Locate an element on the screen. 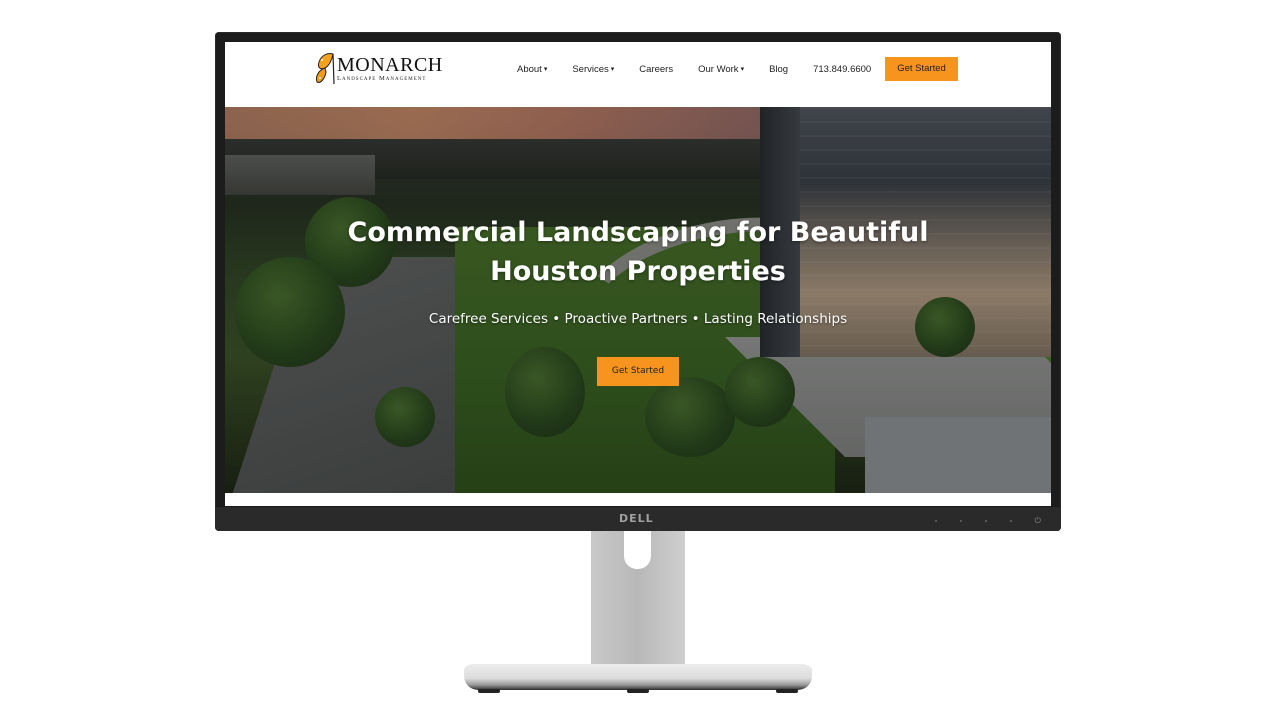 This screenshot has width=1280, height=720. logo-tagline: Landscape Management is located at coordinates (382, 78).